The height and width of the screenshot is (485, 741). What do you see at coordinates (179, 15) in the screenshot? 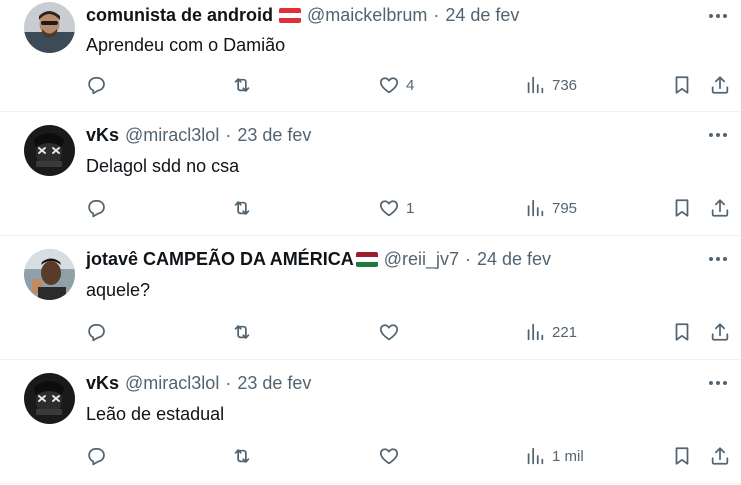
I see `display-name: comunista de android` at bounding box center [179, 15].